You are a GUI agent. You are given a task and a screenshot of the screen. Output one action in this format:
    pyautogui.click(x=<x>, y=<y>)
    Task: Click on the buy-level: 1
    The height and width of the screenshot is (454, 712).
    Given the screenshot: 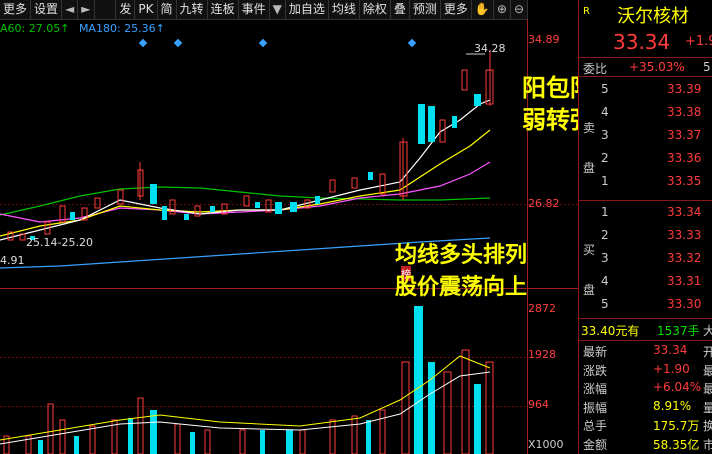 What is the action you would take?
    pyautogui.click(x=605, y=212)
    